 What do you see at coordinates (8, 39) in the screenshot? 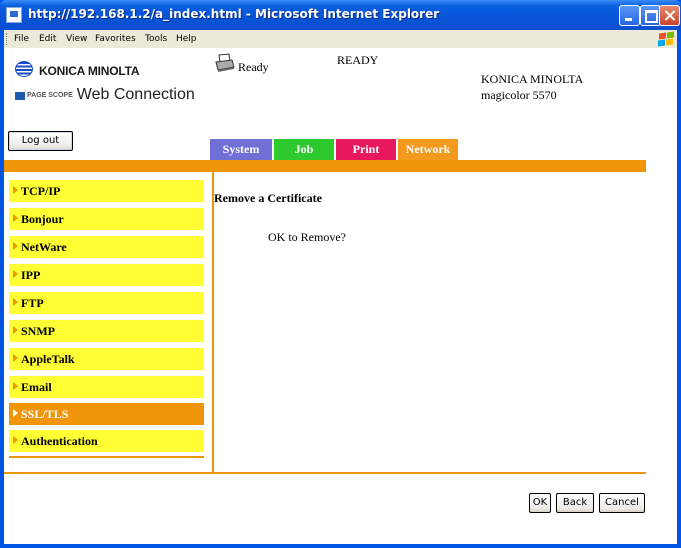
I see `toolbar-grip` at bounding box center [8, 39].